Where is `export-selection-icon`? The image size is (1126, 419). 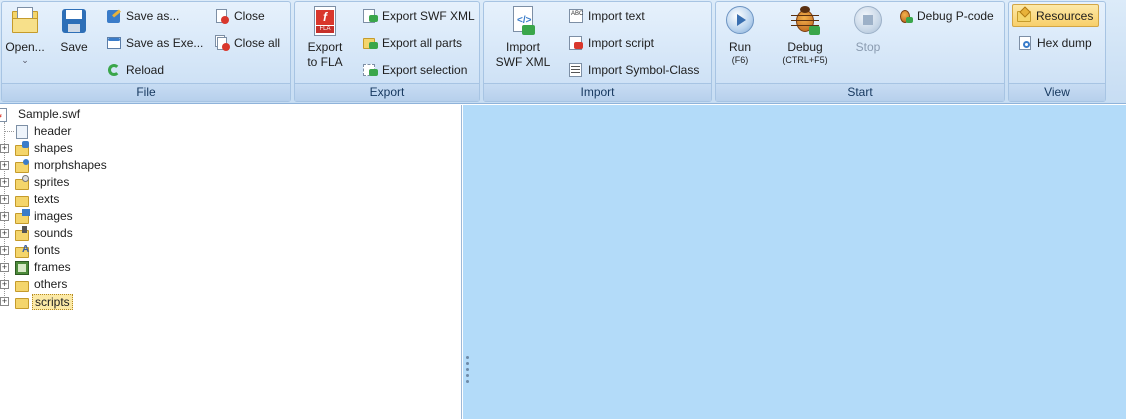 export-selection-icon is located at coordinates (370, 70).